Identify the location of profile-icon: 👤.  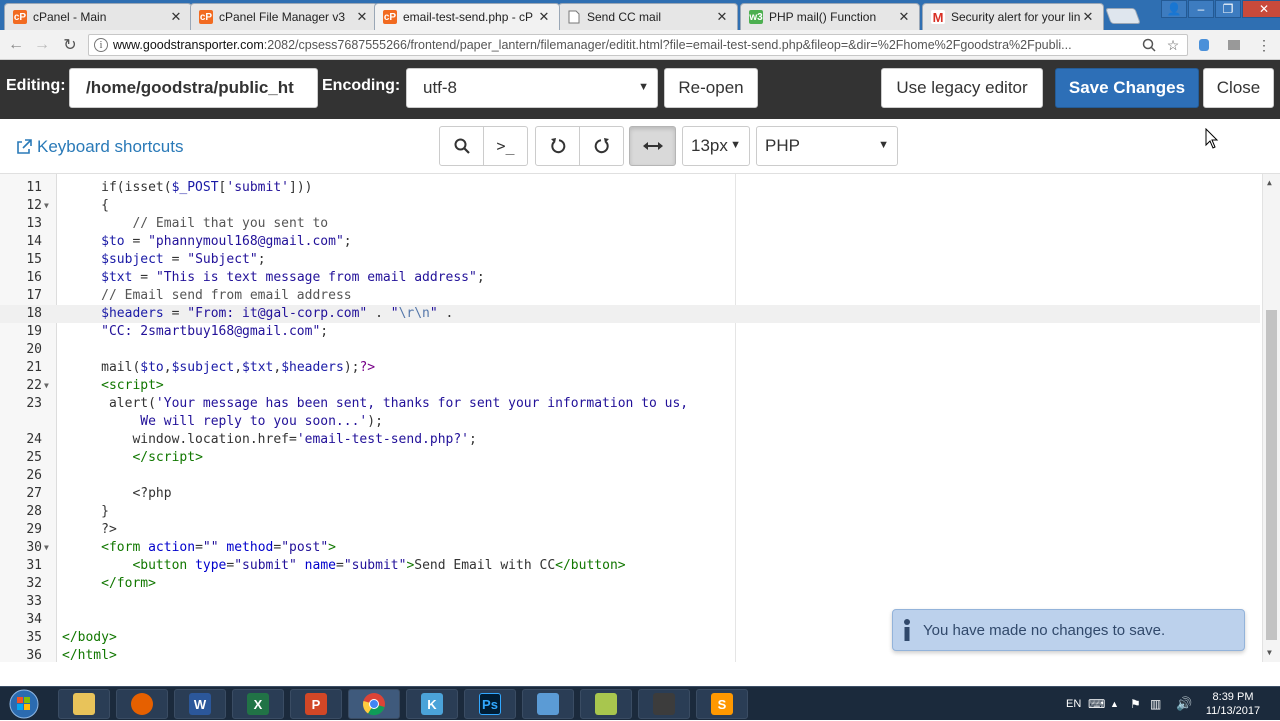
(1174, 9).